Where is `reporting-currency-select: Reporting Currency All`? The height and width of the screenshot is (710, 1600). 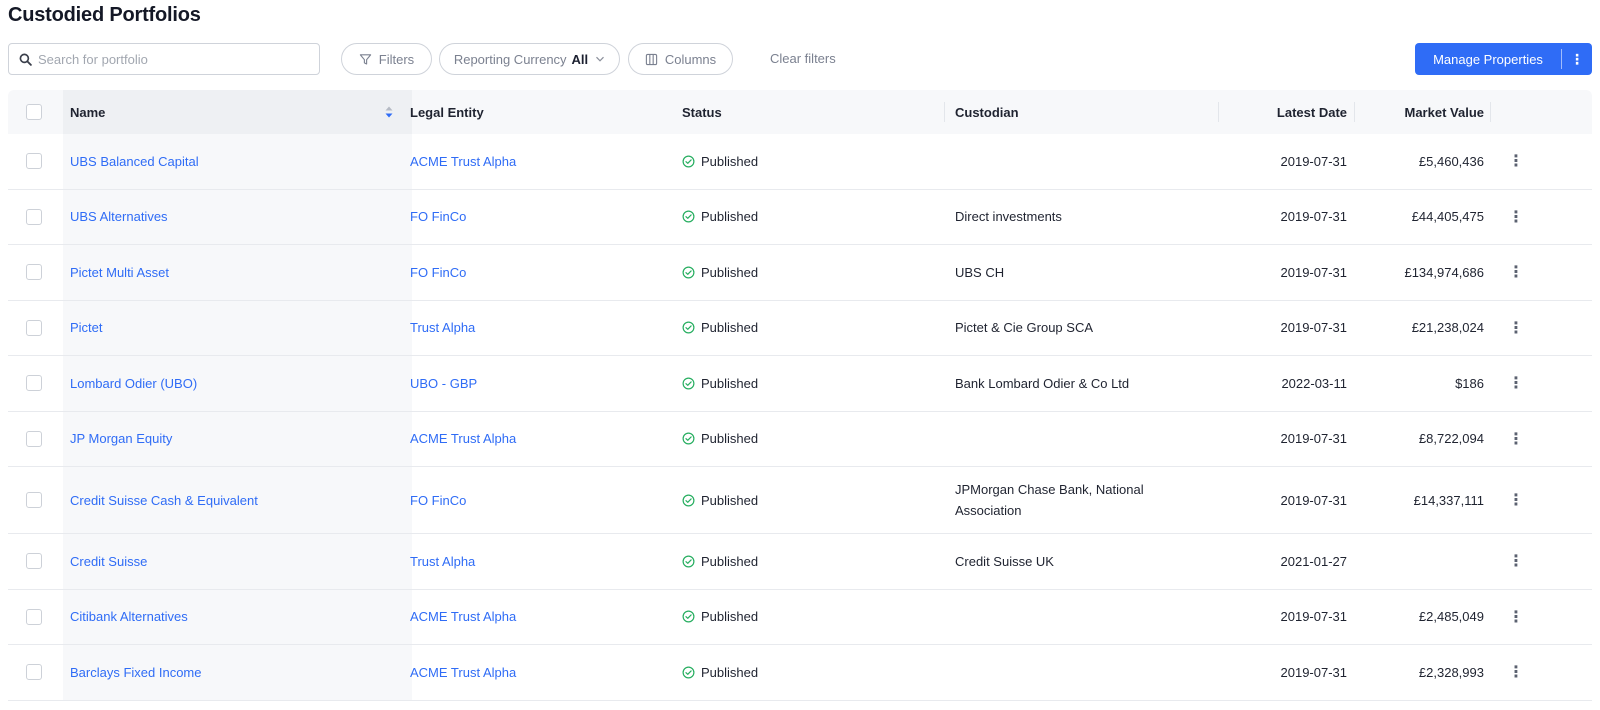
reporting-currency-select: Reporting Currency All is located at coordinates (529, 59).